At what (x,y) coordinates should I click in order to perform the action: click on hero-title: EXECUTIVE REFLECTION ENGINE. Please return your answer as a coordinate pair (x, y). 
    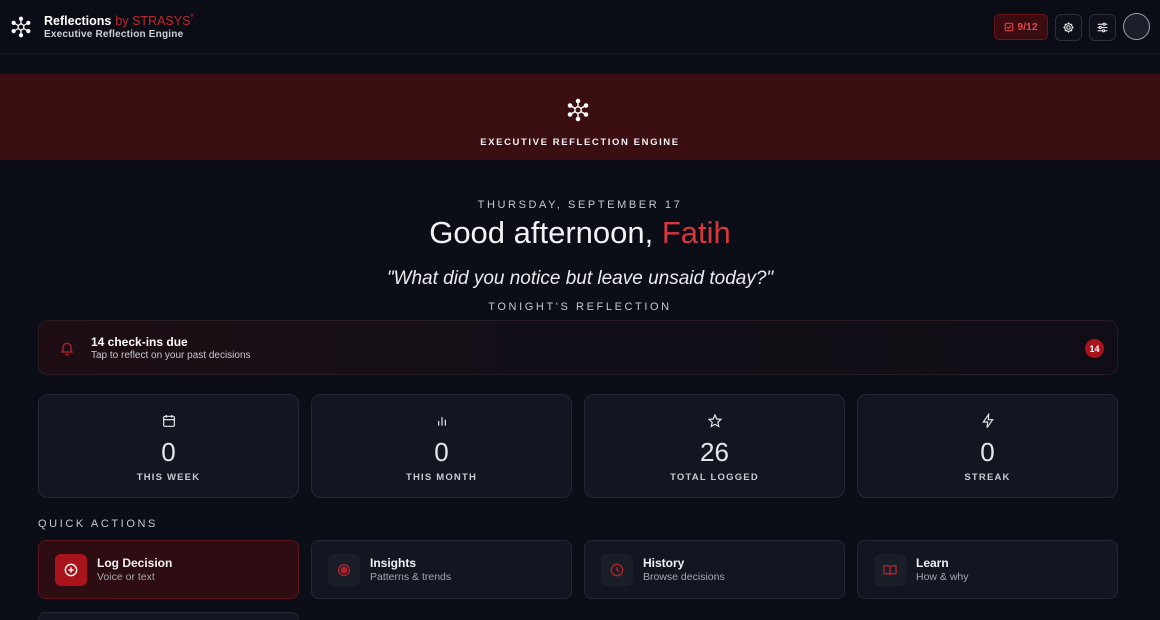
    Looking at the image, I should click on (580, 142).